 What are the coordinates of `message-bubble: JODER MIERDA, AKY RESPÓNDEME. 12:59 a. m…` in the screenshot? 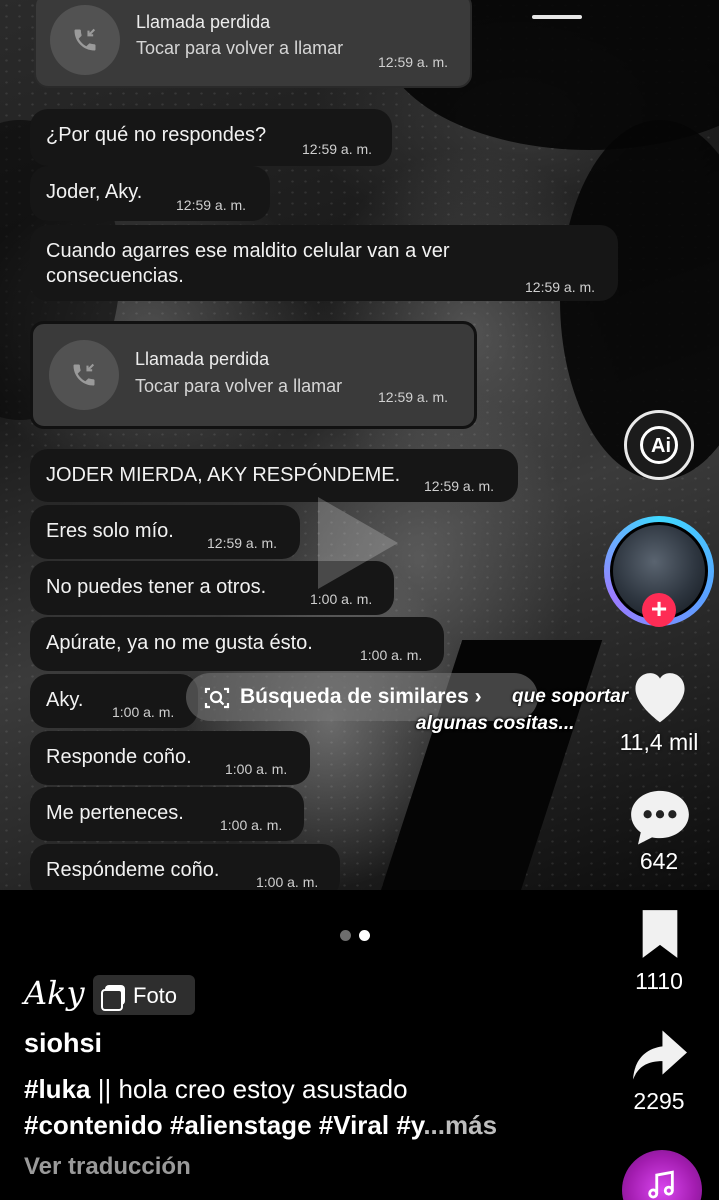 It's located at (274, 475).